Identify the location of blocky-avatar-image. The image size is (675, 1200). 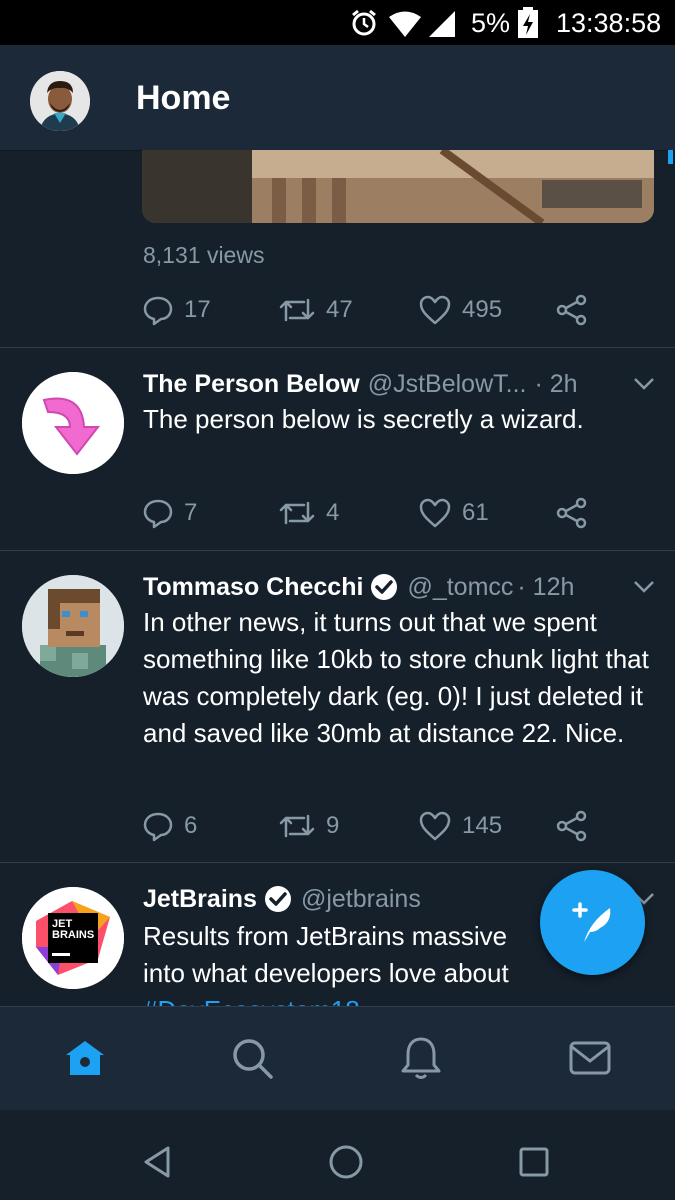
(73, 626).